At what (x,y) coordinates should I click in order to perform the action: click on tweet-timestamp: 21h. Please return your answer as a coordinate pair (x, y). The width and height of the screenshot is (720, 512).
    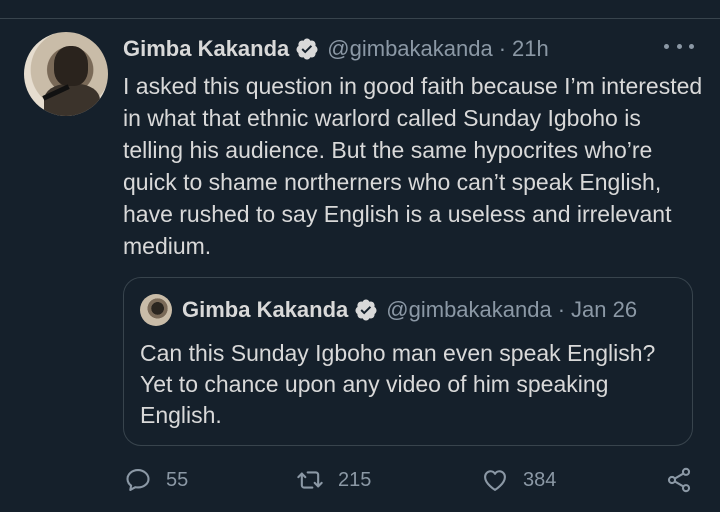
    Looking at the image, I should click on (530, 49).